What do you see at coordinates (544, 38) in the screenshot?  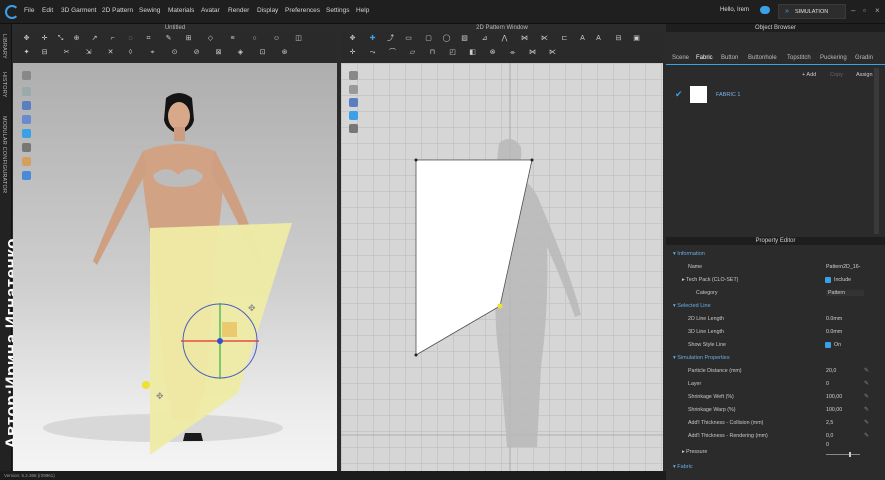 I see `free-sewing-icon: ⋉` at bounding box center [544, 38].